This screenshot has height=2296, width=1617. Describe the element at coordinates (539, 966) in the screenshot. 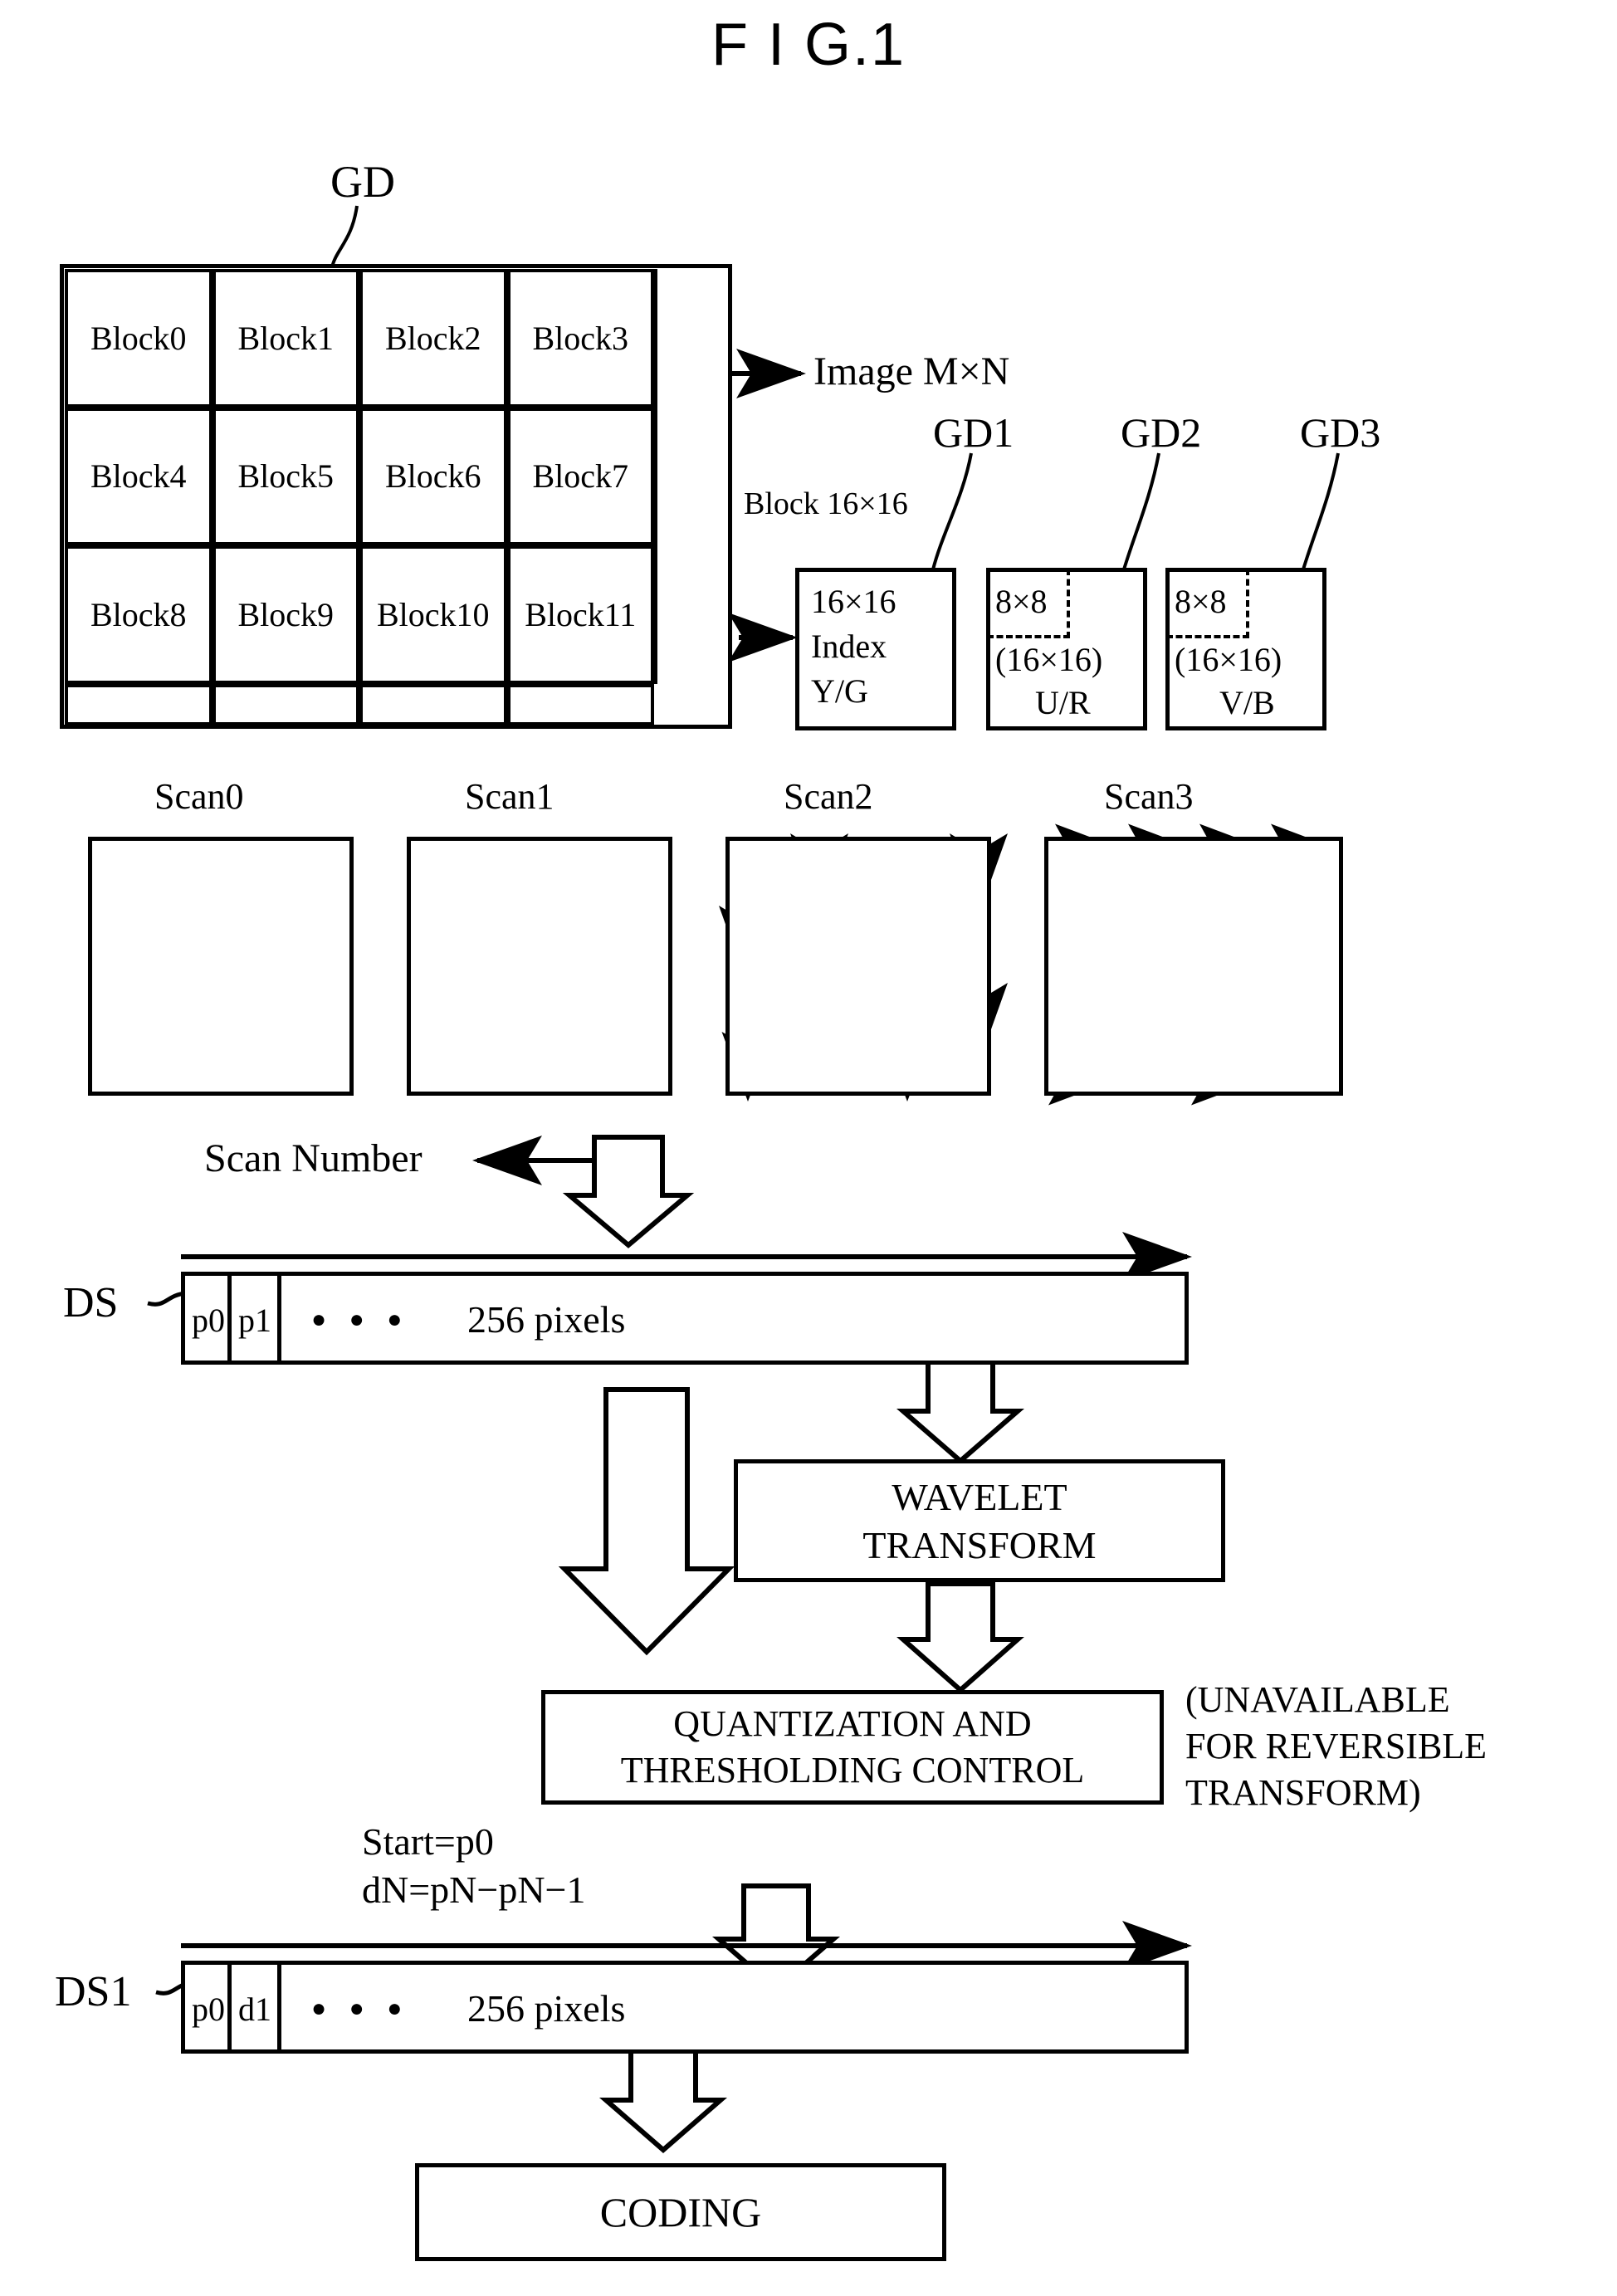

I see `scan1-box` at that location.